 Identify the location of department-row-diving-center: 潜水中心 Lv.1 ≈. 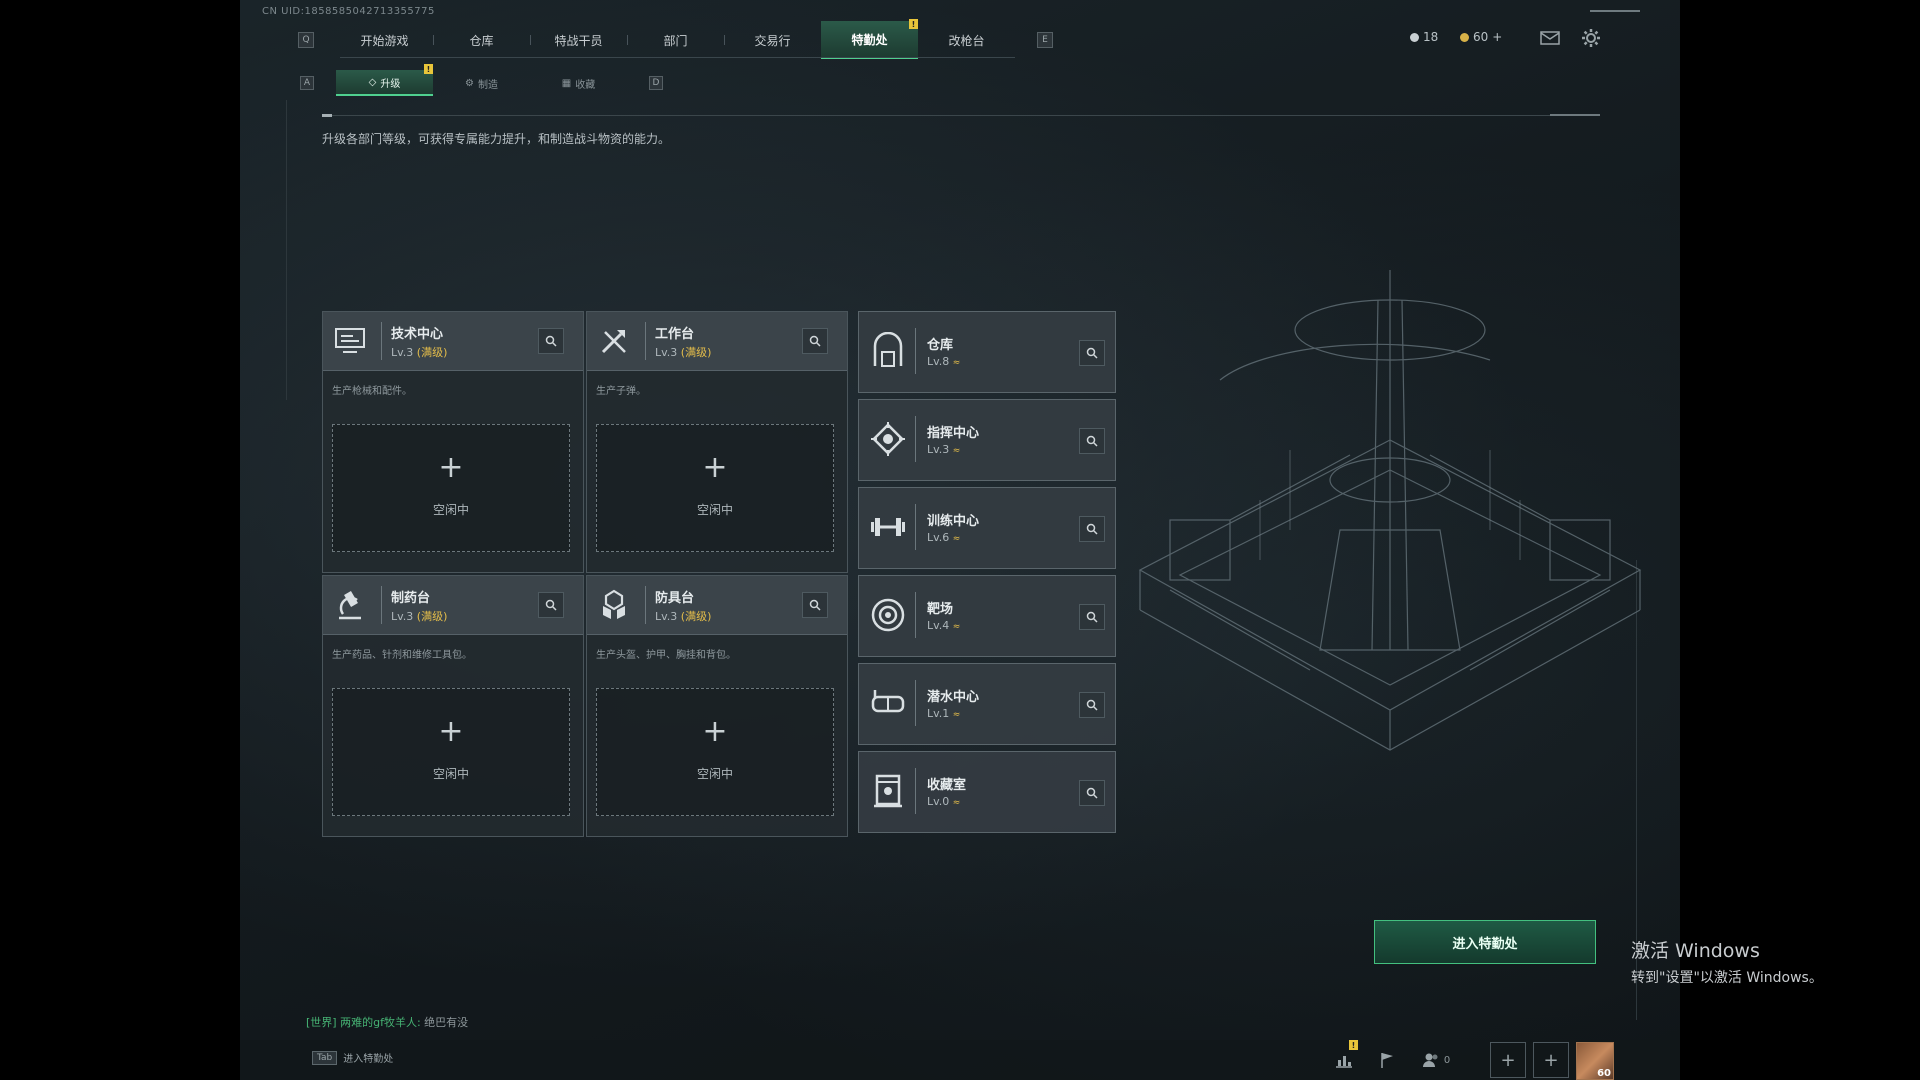
(987, 704).